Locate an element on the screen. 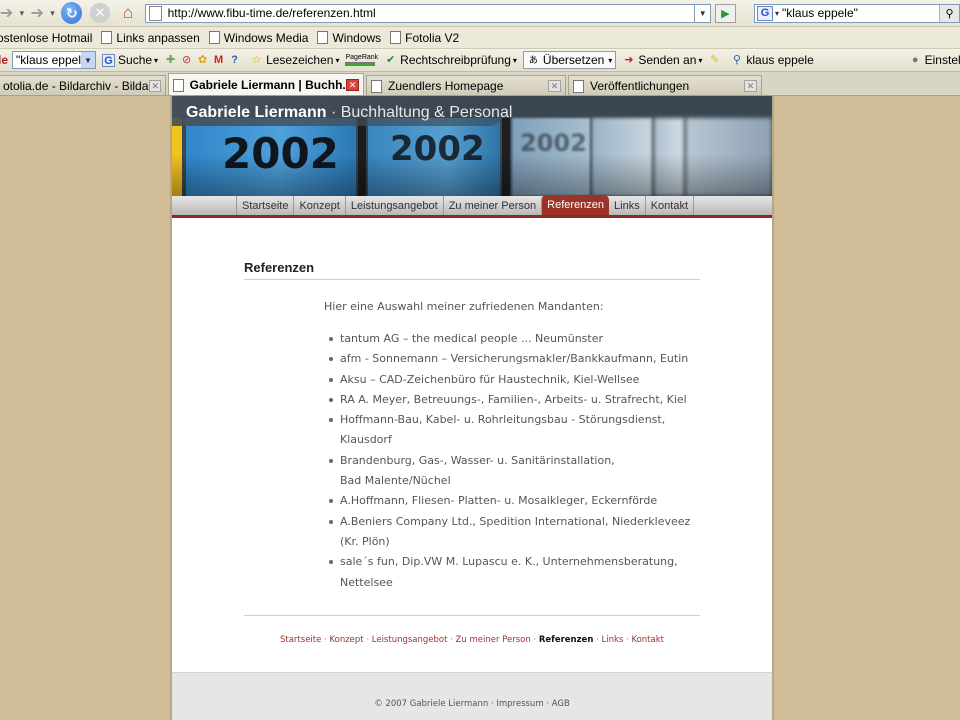 The width and height of the screenshot is (960, 720). search-input: "klaus eppele" is located at coordinates (820, 13).